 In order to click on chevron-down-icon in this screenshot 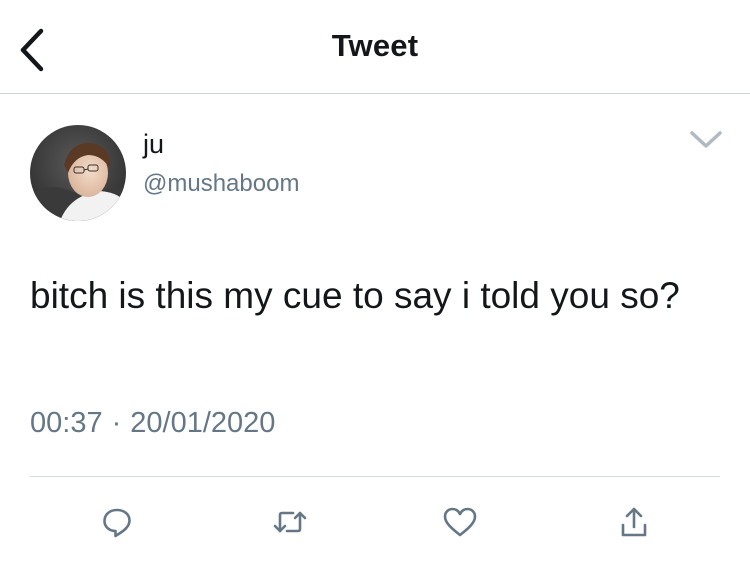, I will do `click(706, 139)`.